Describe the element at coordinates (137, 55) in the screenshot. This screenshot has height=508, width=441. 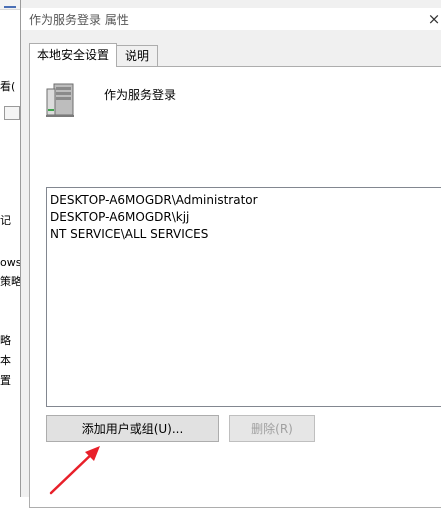
I see `tab-explain: 说明` at that location.